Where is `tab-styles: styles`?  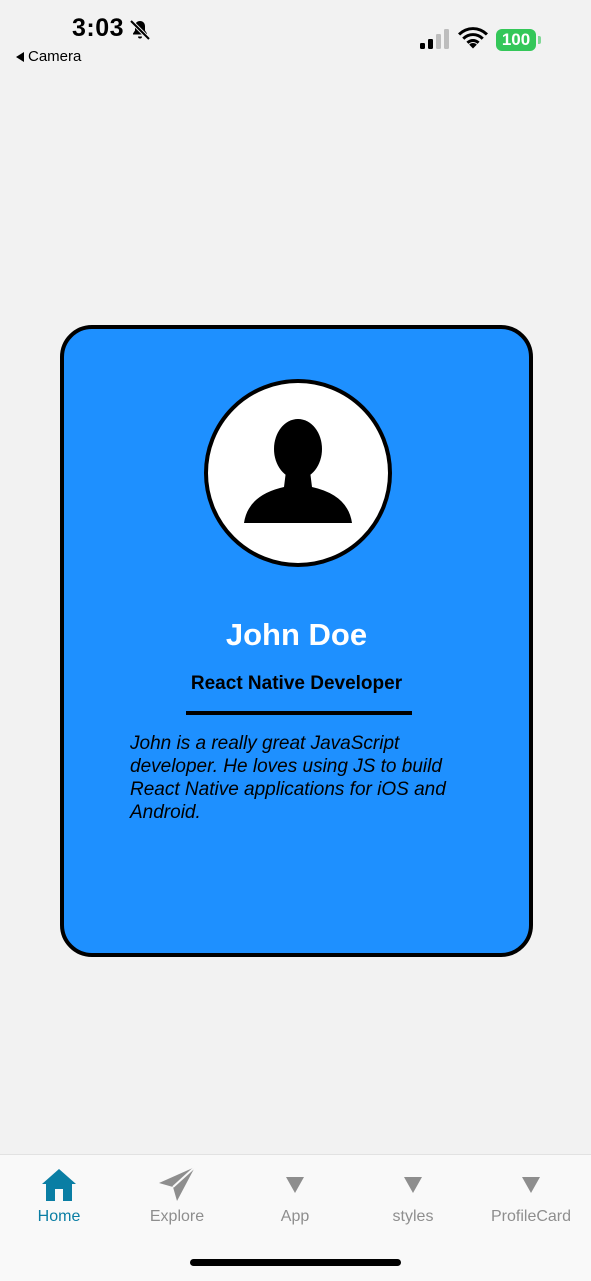 tab-styles: styles is located at coordinates (413, 1195).